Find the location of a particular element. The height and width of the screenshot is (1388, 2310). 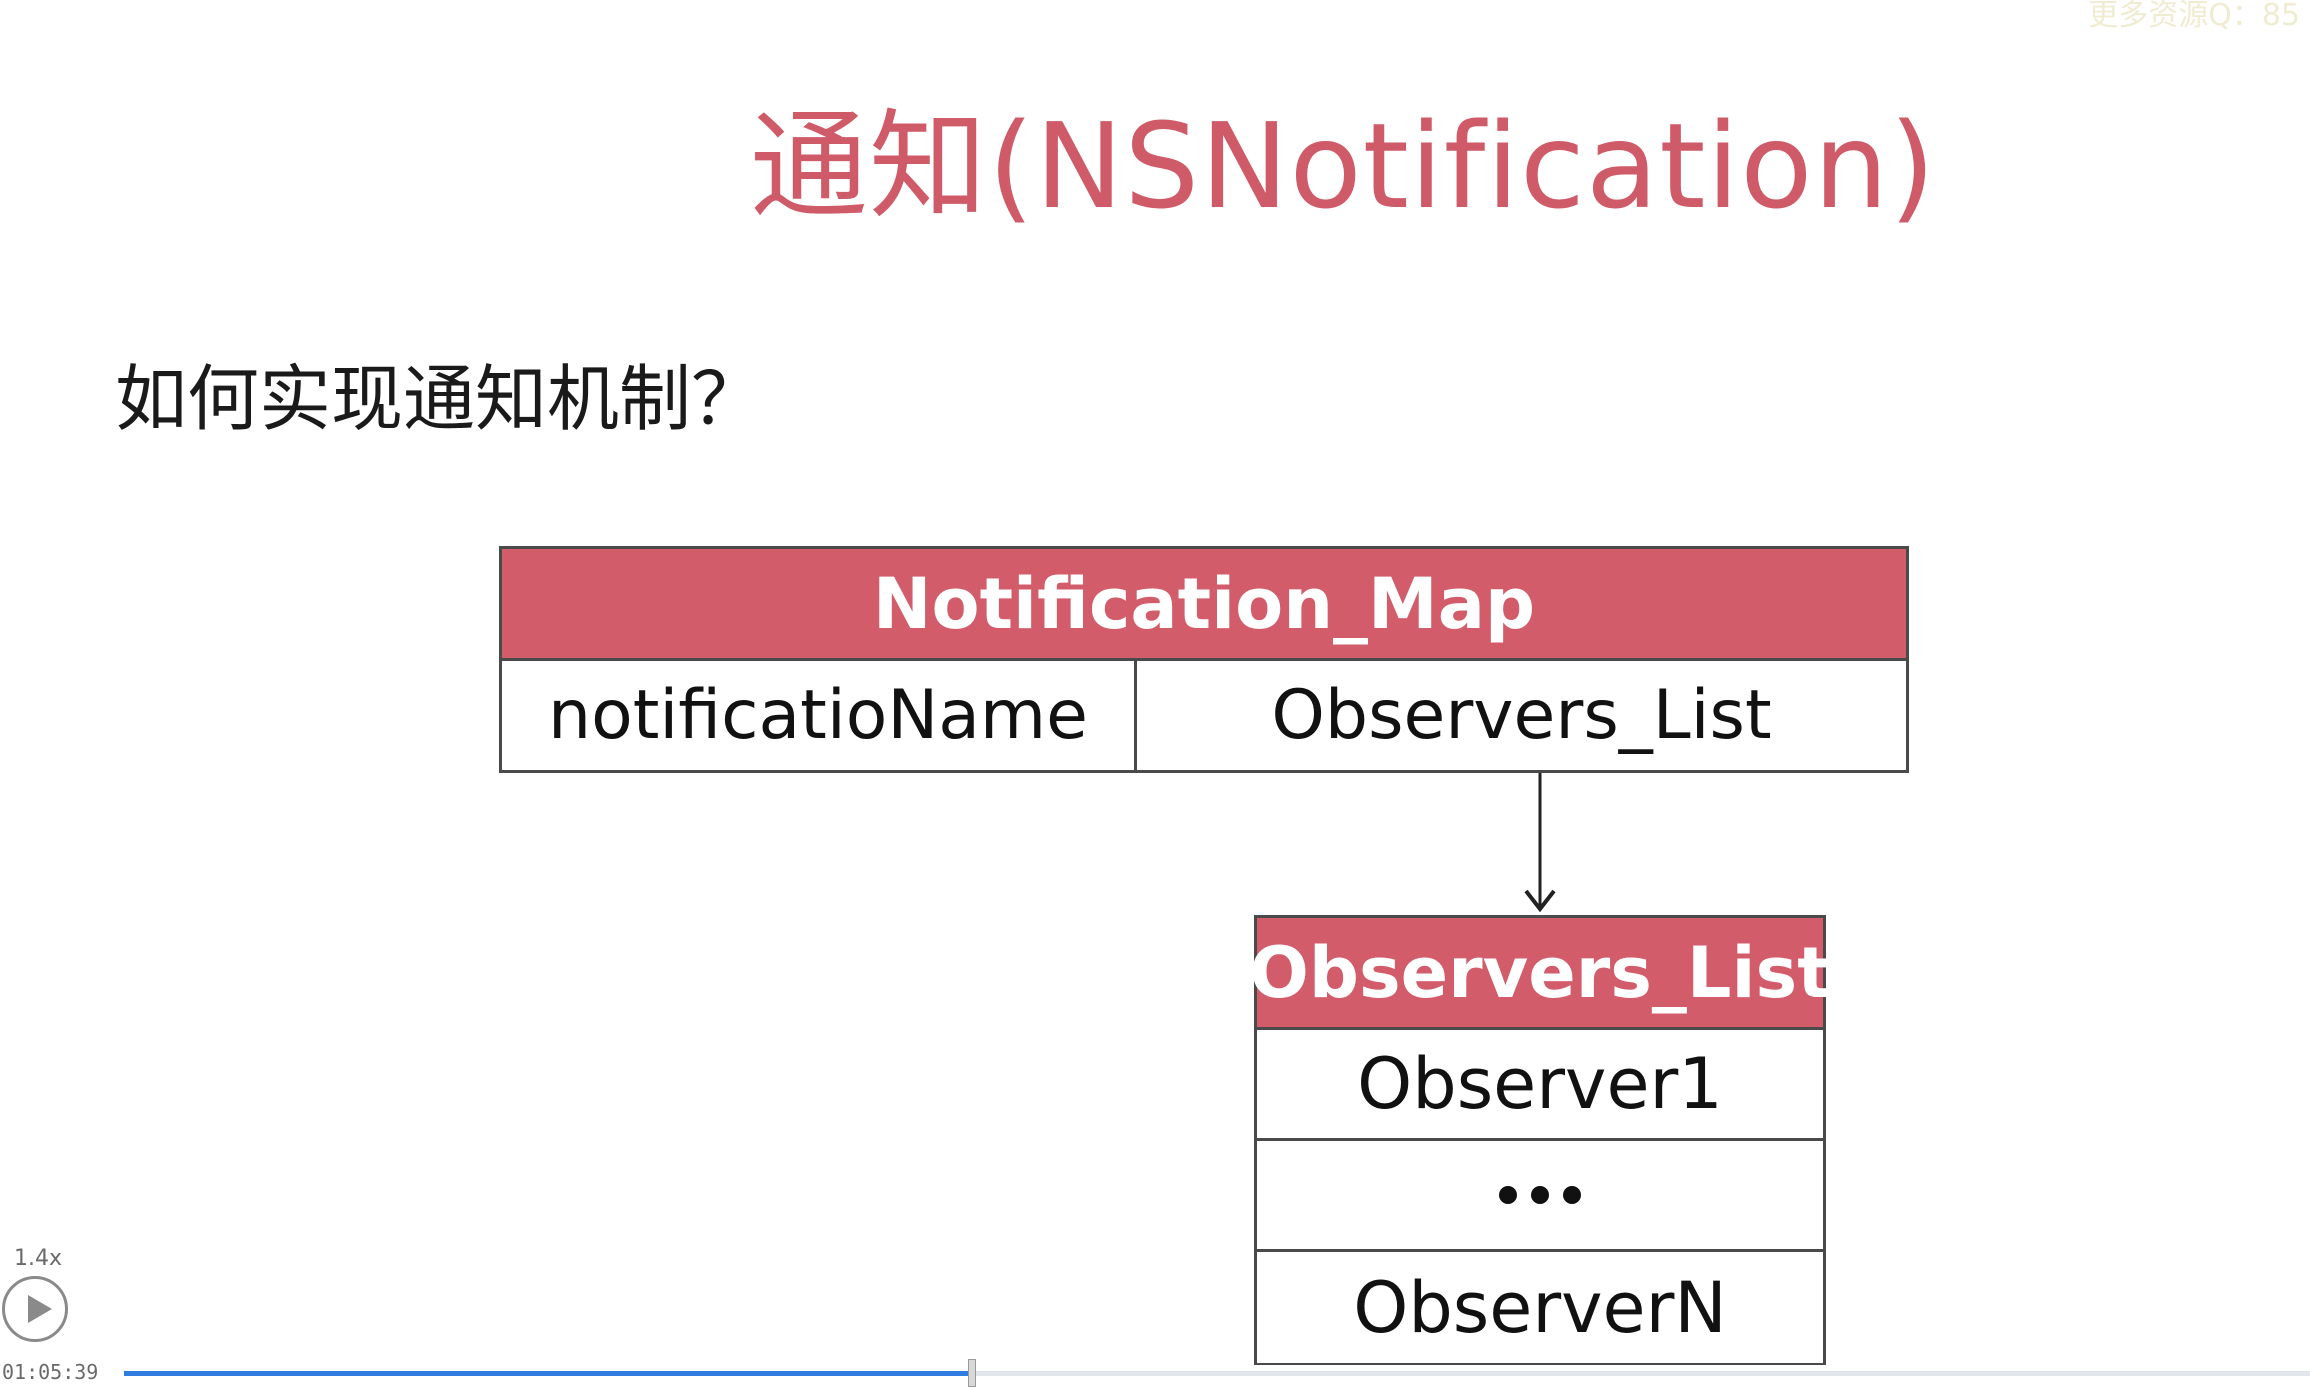

ellipsis-icon is located at coordinates (1540, 1195).